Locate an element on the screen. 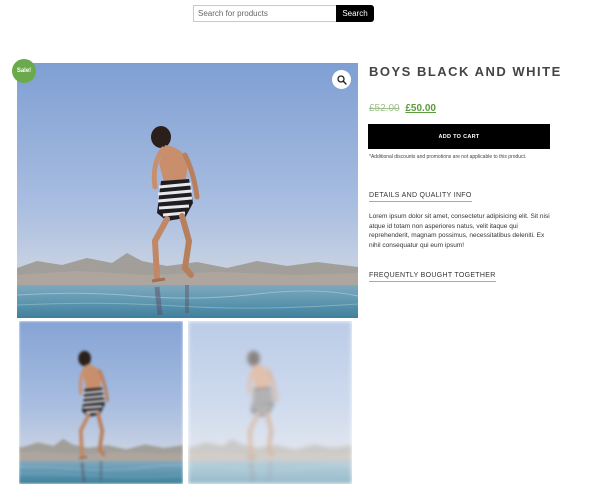 This screenshot has width=600, height=496. magnifier-icon is located at coordinates (341, 79).